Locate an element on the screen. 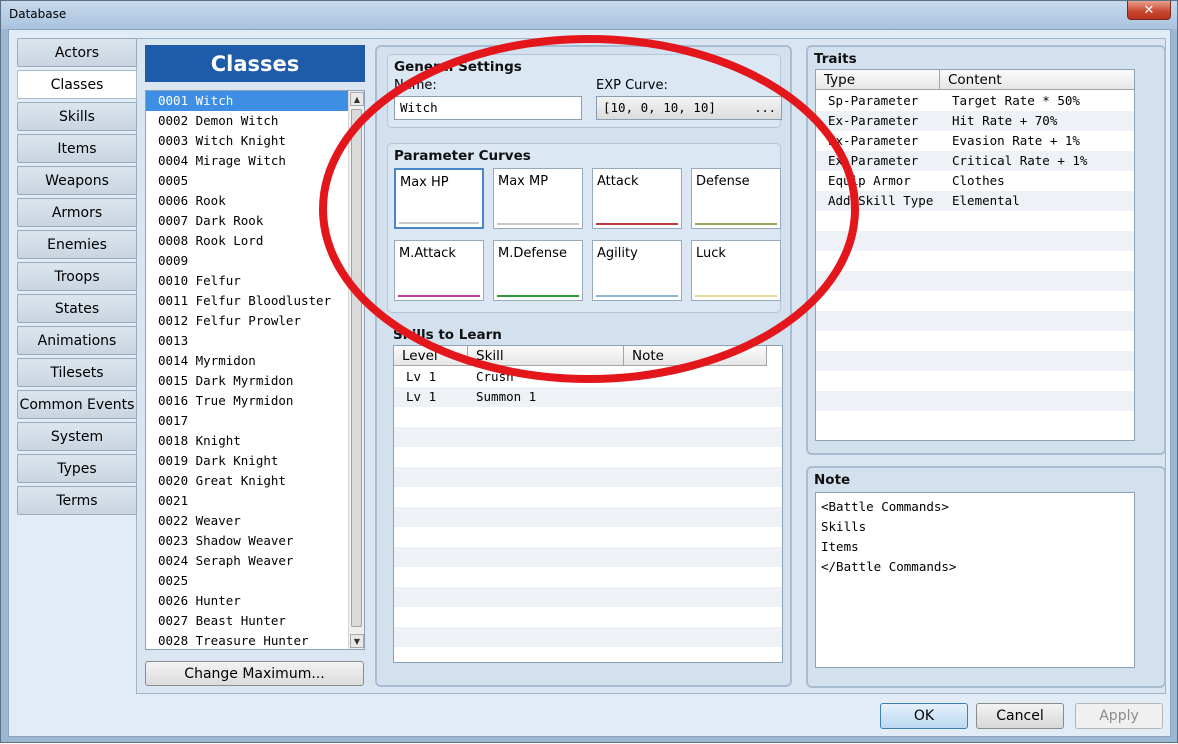 The height and width of the screenshot is (744, 1178). nav-item-classes: Classes is located at coordinates (77, 84).